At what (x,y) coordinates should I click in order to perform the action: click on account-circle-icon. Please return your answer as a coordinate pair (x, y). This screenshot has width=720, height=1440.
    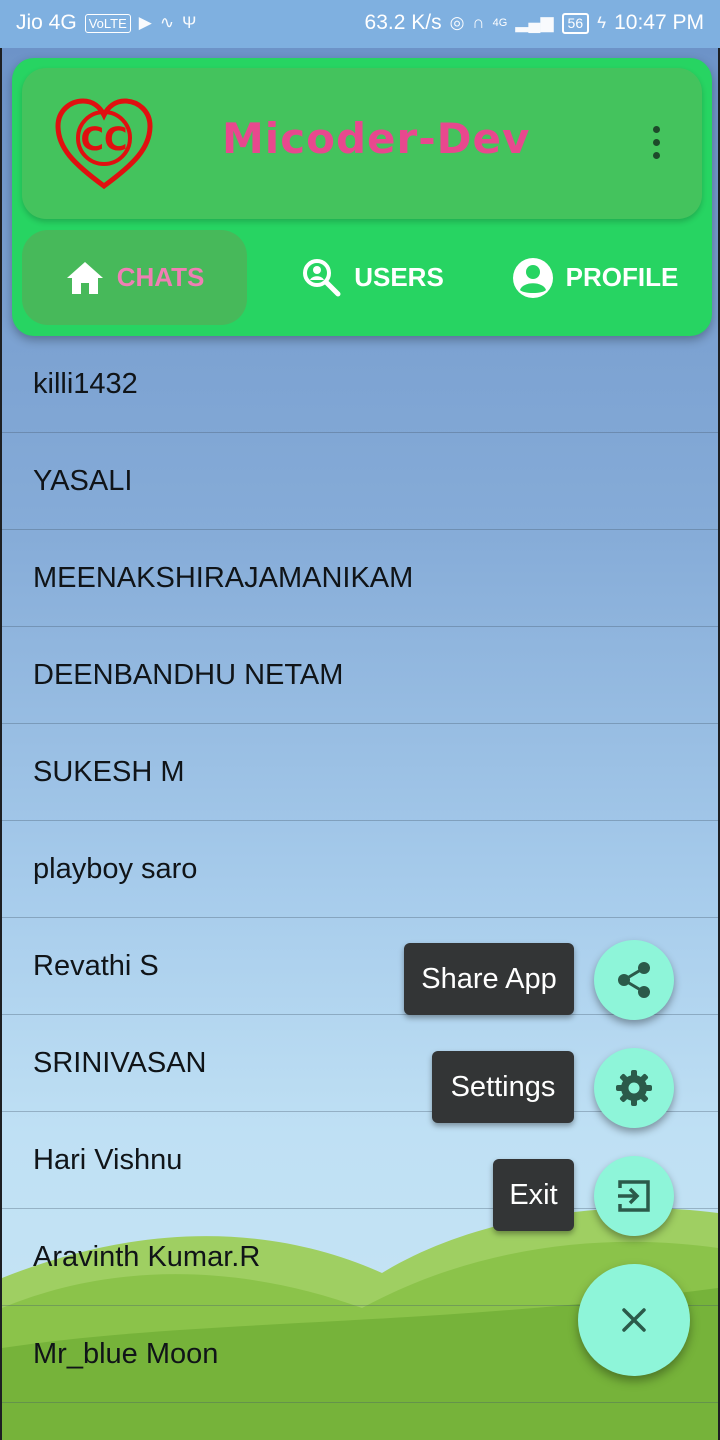
    Looking at the image, I should click on (532, 277).